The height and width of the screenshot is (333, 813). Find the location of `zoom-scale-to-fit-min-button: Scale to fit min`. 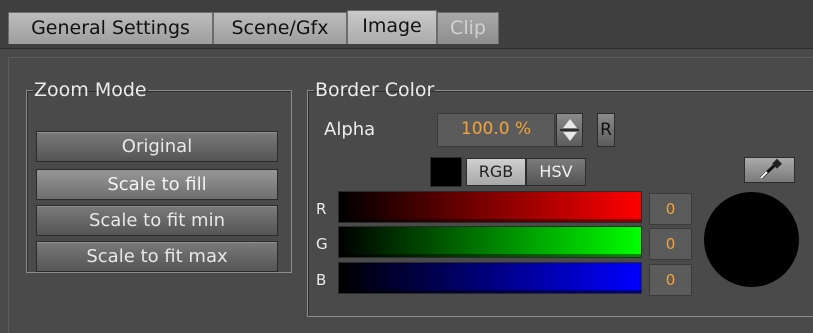

zoom-scale-to-fit-min-button: Scale to fit min is located at coordinates (157, 220).